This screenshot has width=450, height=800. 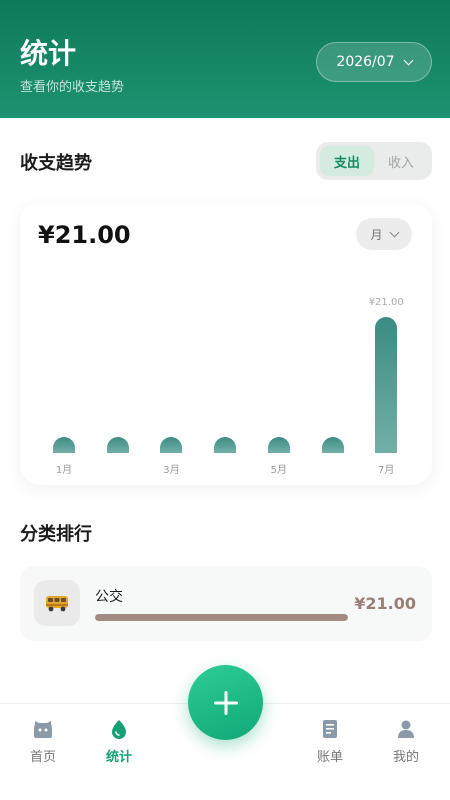 What do you see at coordinates (118, 757) in the screenshot?
I see `tab-stats-label: 统计` at bounding box center [118, 757].